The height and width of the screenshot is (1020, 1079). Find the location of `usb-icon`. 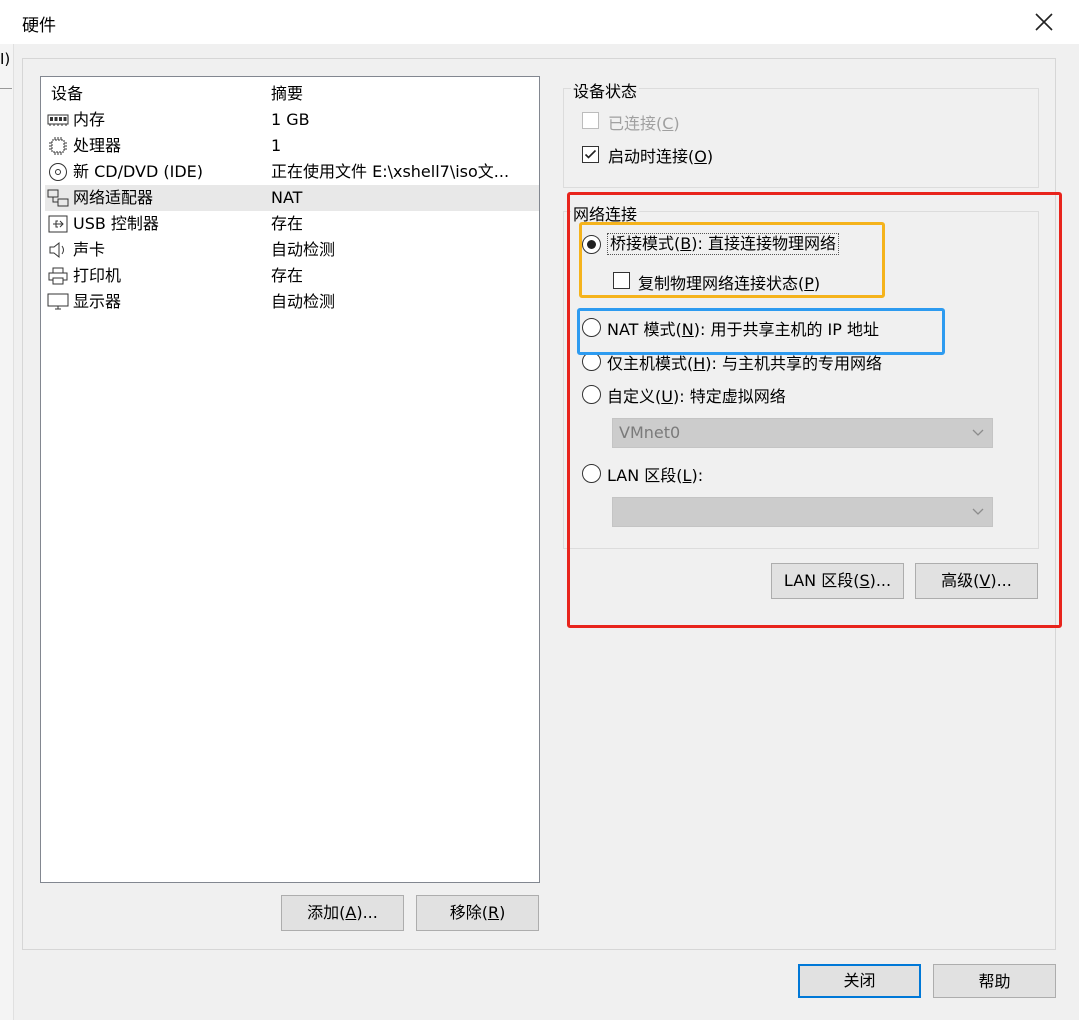

usb-icon is located at coordinates (58, 224).